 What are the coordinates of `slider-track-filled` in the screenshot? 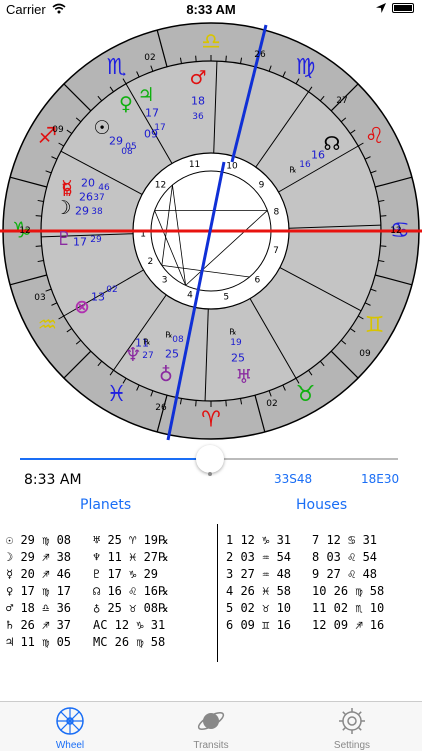 It's located at (115, 459).